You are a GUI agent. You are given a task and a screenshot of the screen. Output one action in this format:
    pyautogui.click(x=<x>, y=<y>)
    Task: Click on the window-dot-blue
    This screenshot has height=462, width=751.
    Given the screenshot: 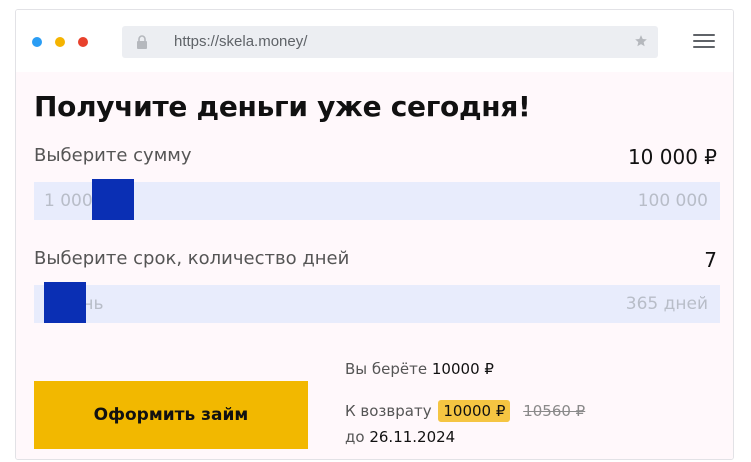 What is the action you would take?
    pyautogui.click(x=37, y=42)
    